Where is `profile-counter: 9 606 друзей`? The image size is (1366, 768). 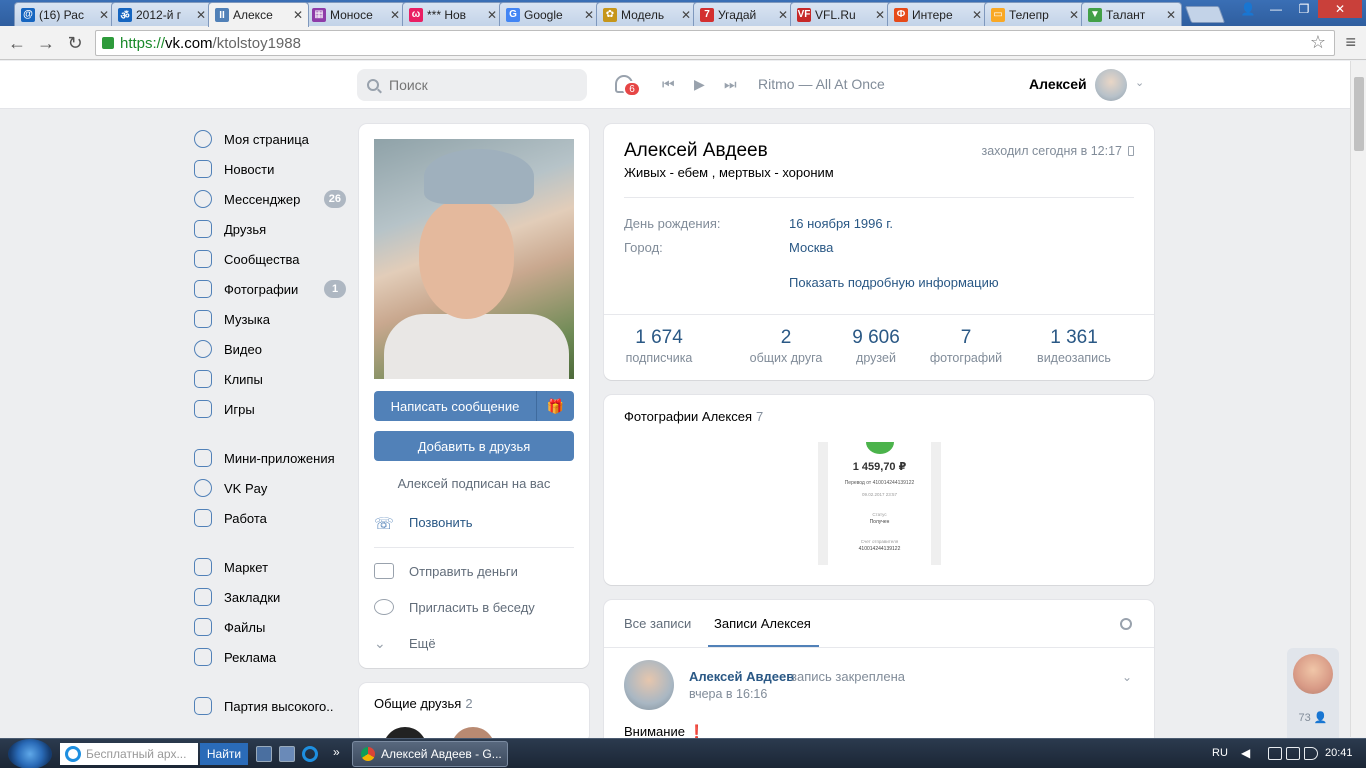
profile-counter: 9 606 друзей is located at coordinates (876, 346).